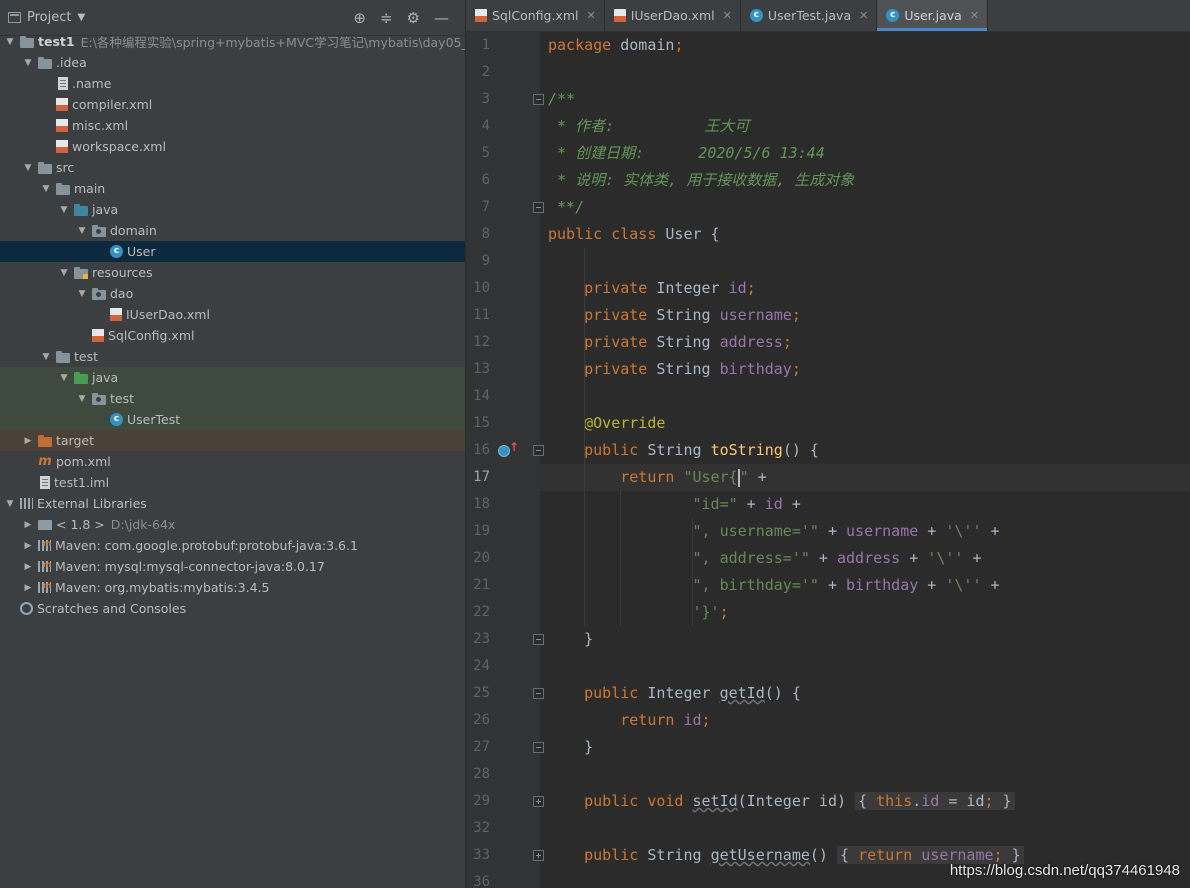 The image size is (1190, 888). What do you see at coordinates (481, 693) in the screenshot?
I see `line-number: 25` at bounding box center [481, 693].